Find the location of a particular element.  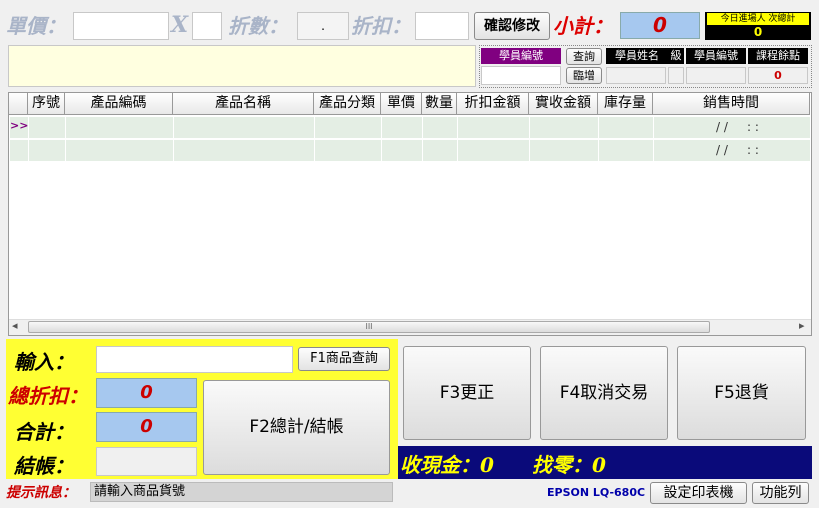

cash-received-label: 收現金：0 is located at coordinates (447, 465).